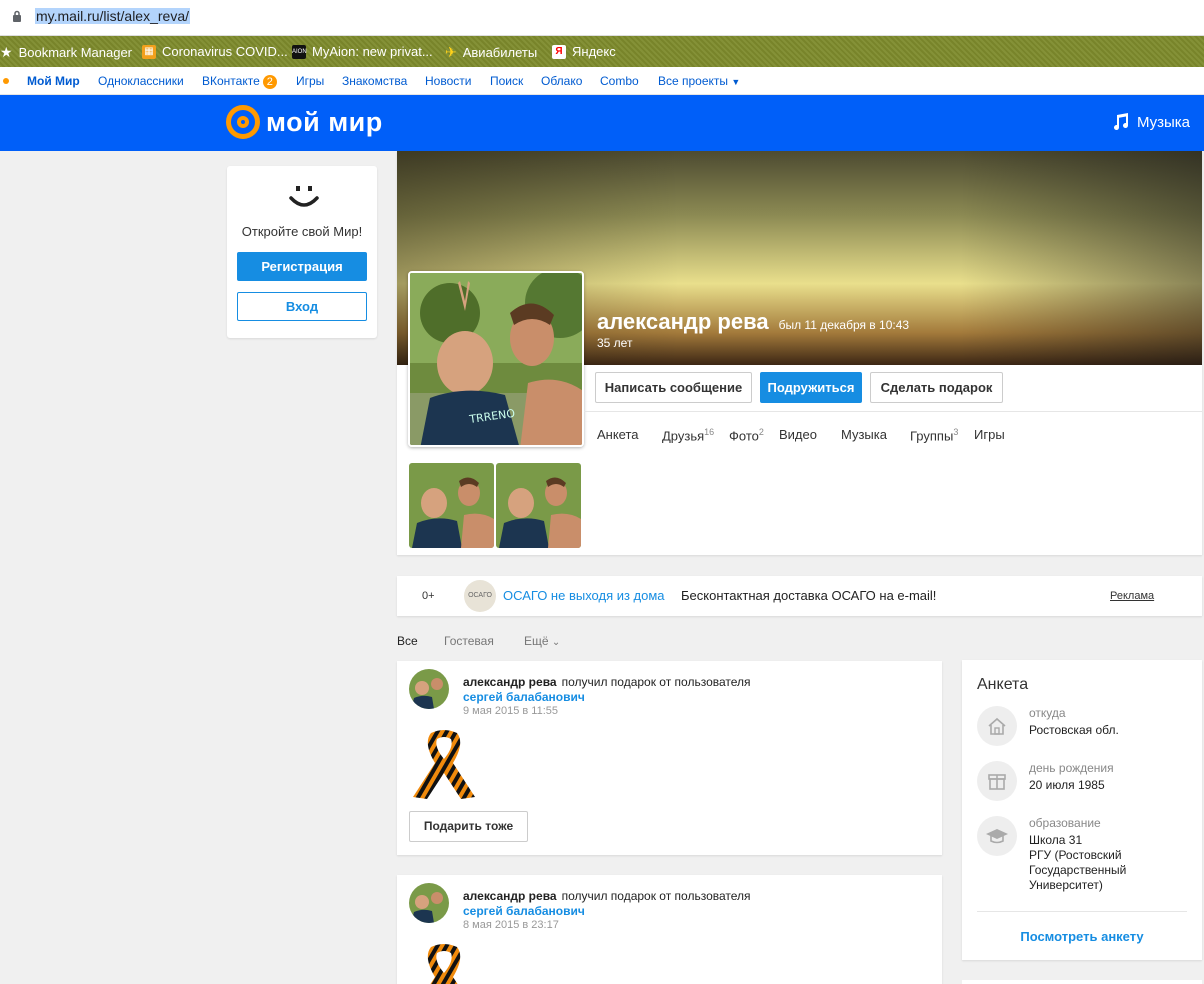 This screenshot has height=984, width=1204. I want to click on portal-link-poisk: Поиск, so click(506, 81).